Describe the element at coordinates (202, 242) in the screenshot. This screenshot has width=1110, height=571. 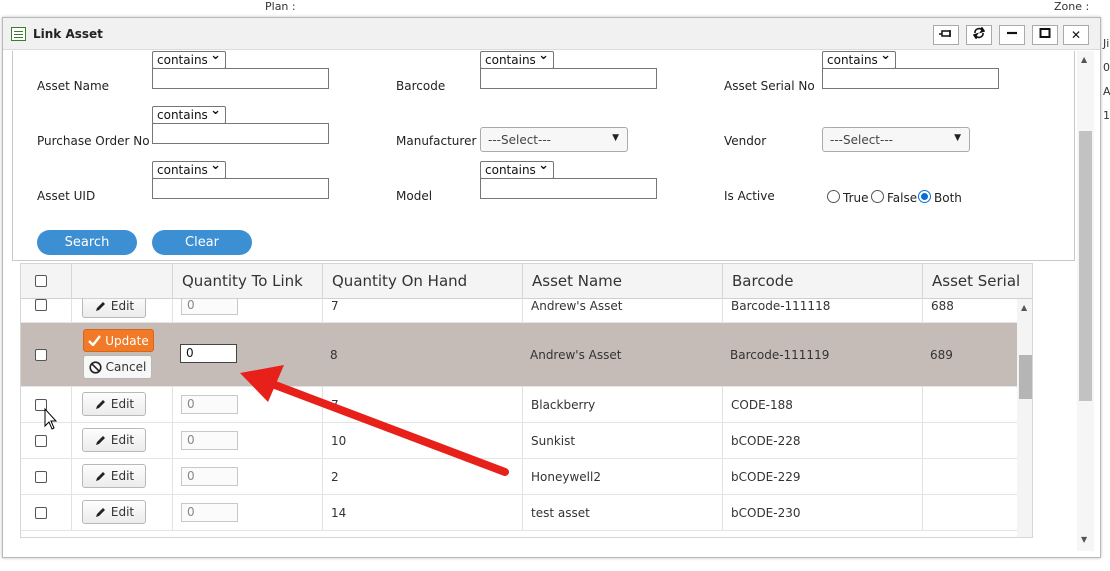
I see `clear-button: Clear` at that location.